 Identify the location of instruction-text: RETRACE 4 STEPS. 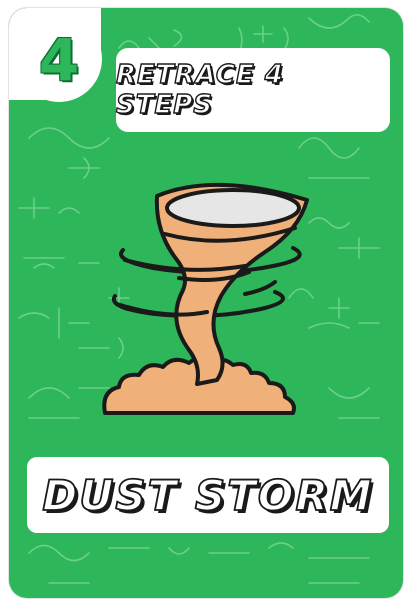
(199, 89).